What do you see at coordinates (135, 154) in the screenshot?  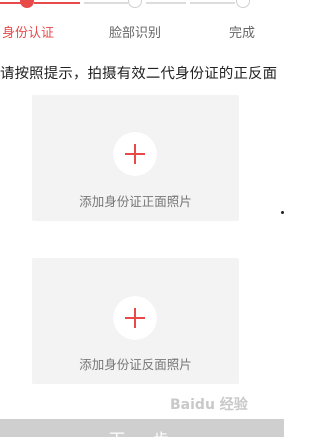 I see `add-front-photo-button` at bounding box center [135, 154].